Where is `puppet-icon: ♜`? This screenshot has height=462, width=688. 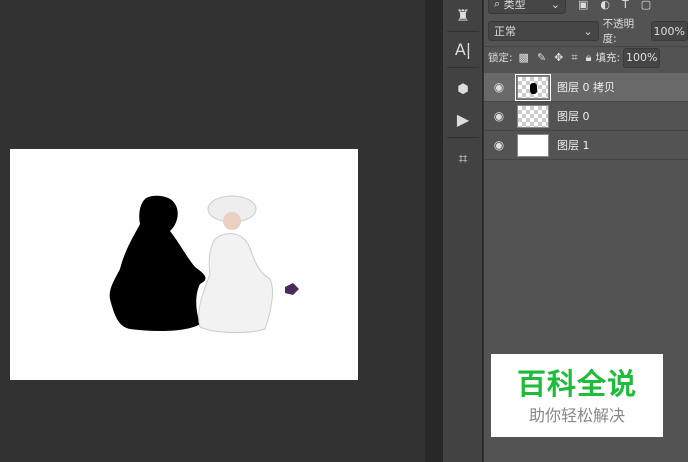
puppet-icon: ♜ is located at coordinates (463, 15).